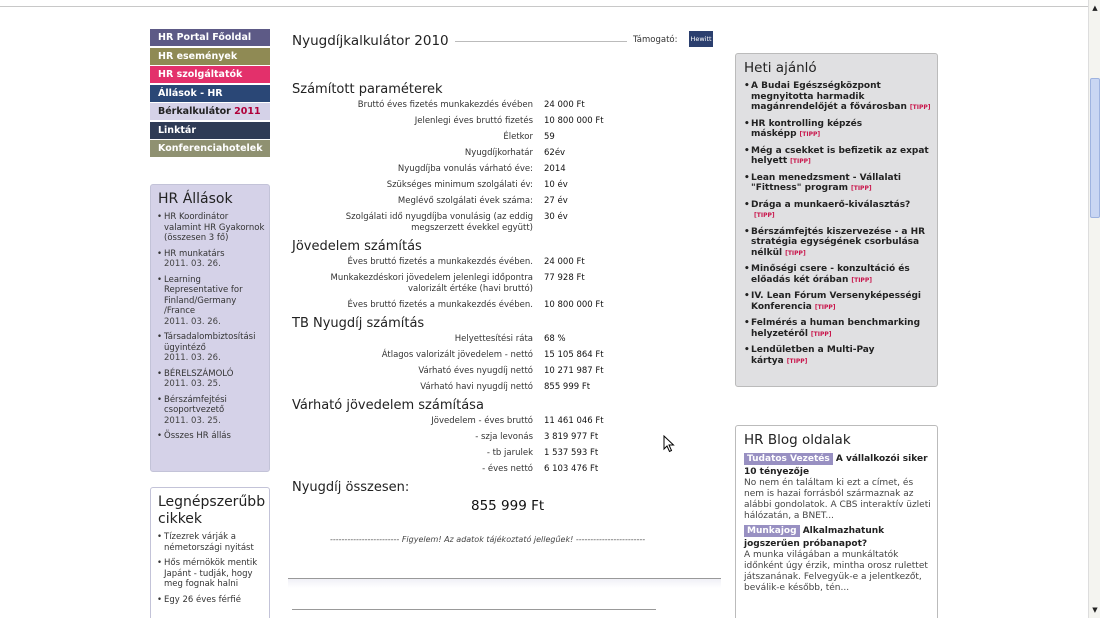 The width and height of the screenshot is (1100, 618). Describe the element at coordinates (813, 355) in the screenshot. I see `heti-item-text: Lendületben a Multi-Pay kártya` at that location.